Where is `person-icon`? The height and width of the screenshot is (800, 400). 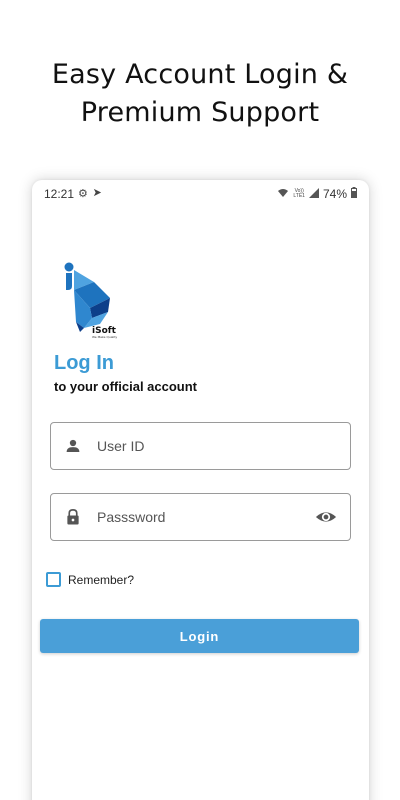
person-icon is located at coordinates (73, 446).